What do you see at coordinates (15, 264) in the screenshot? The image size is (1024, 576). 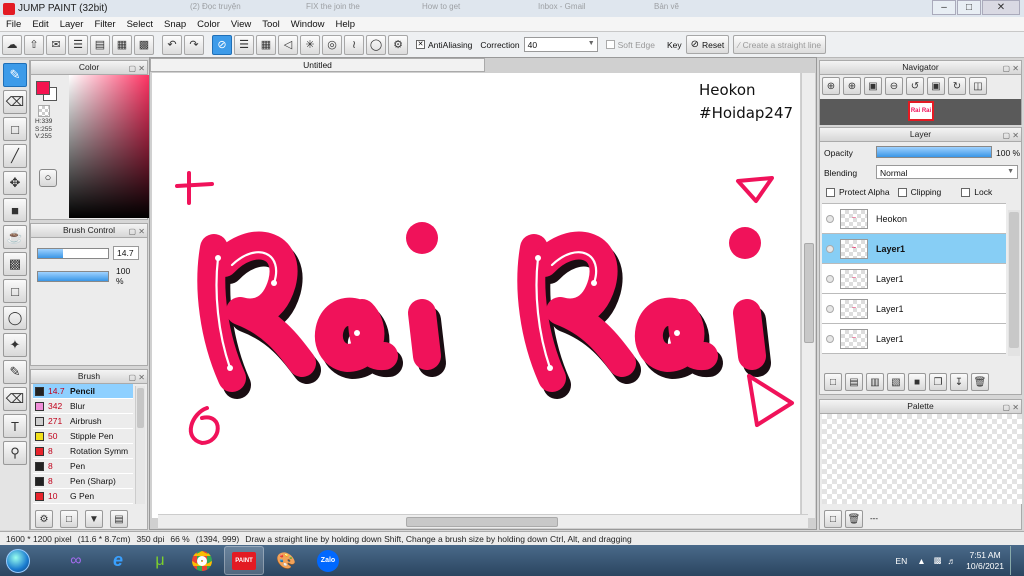 I see `gradient-tool-icon: ▩` at bounding box center [15, 264].